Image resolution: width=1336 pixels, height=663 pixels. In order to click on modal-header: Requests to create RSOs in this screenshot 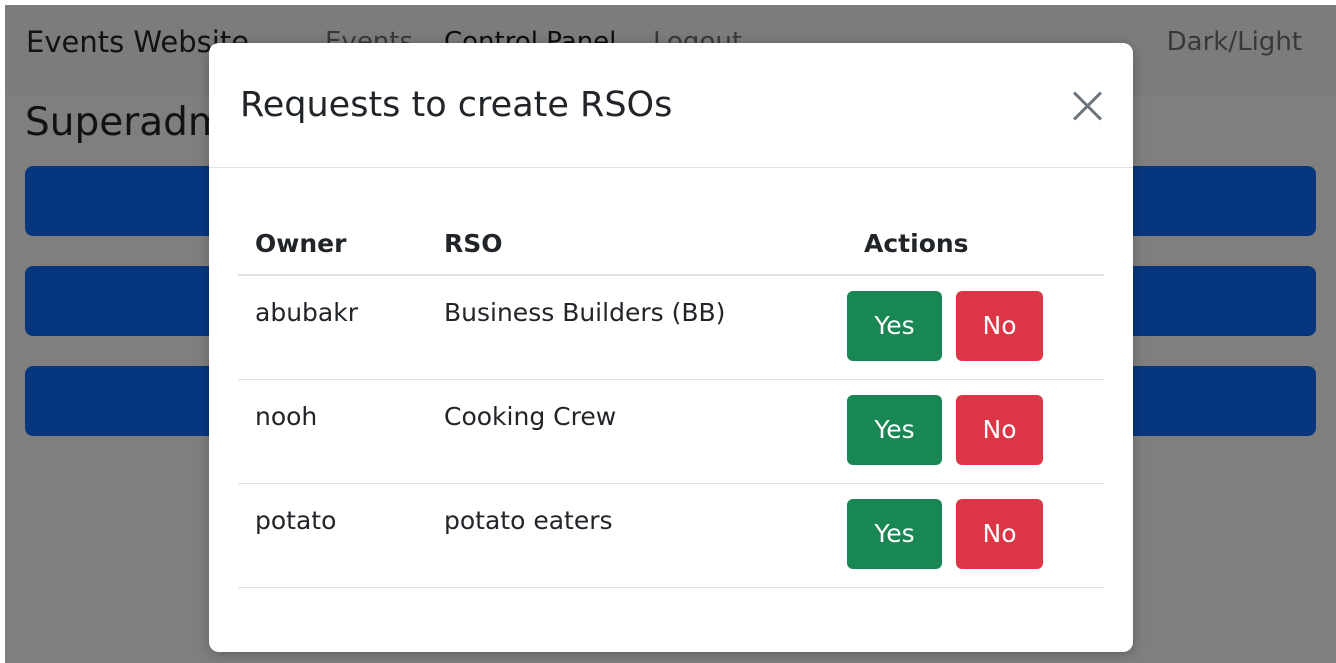, I will do `click(671, 105)`.